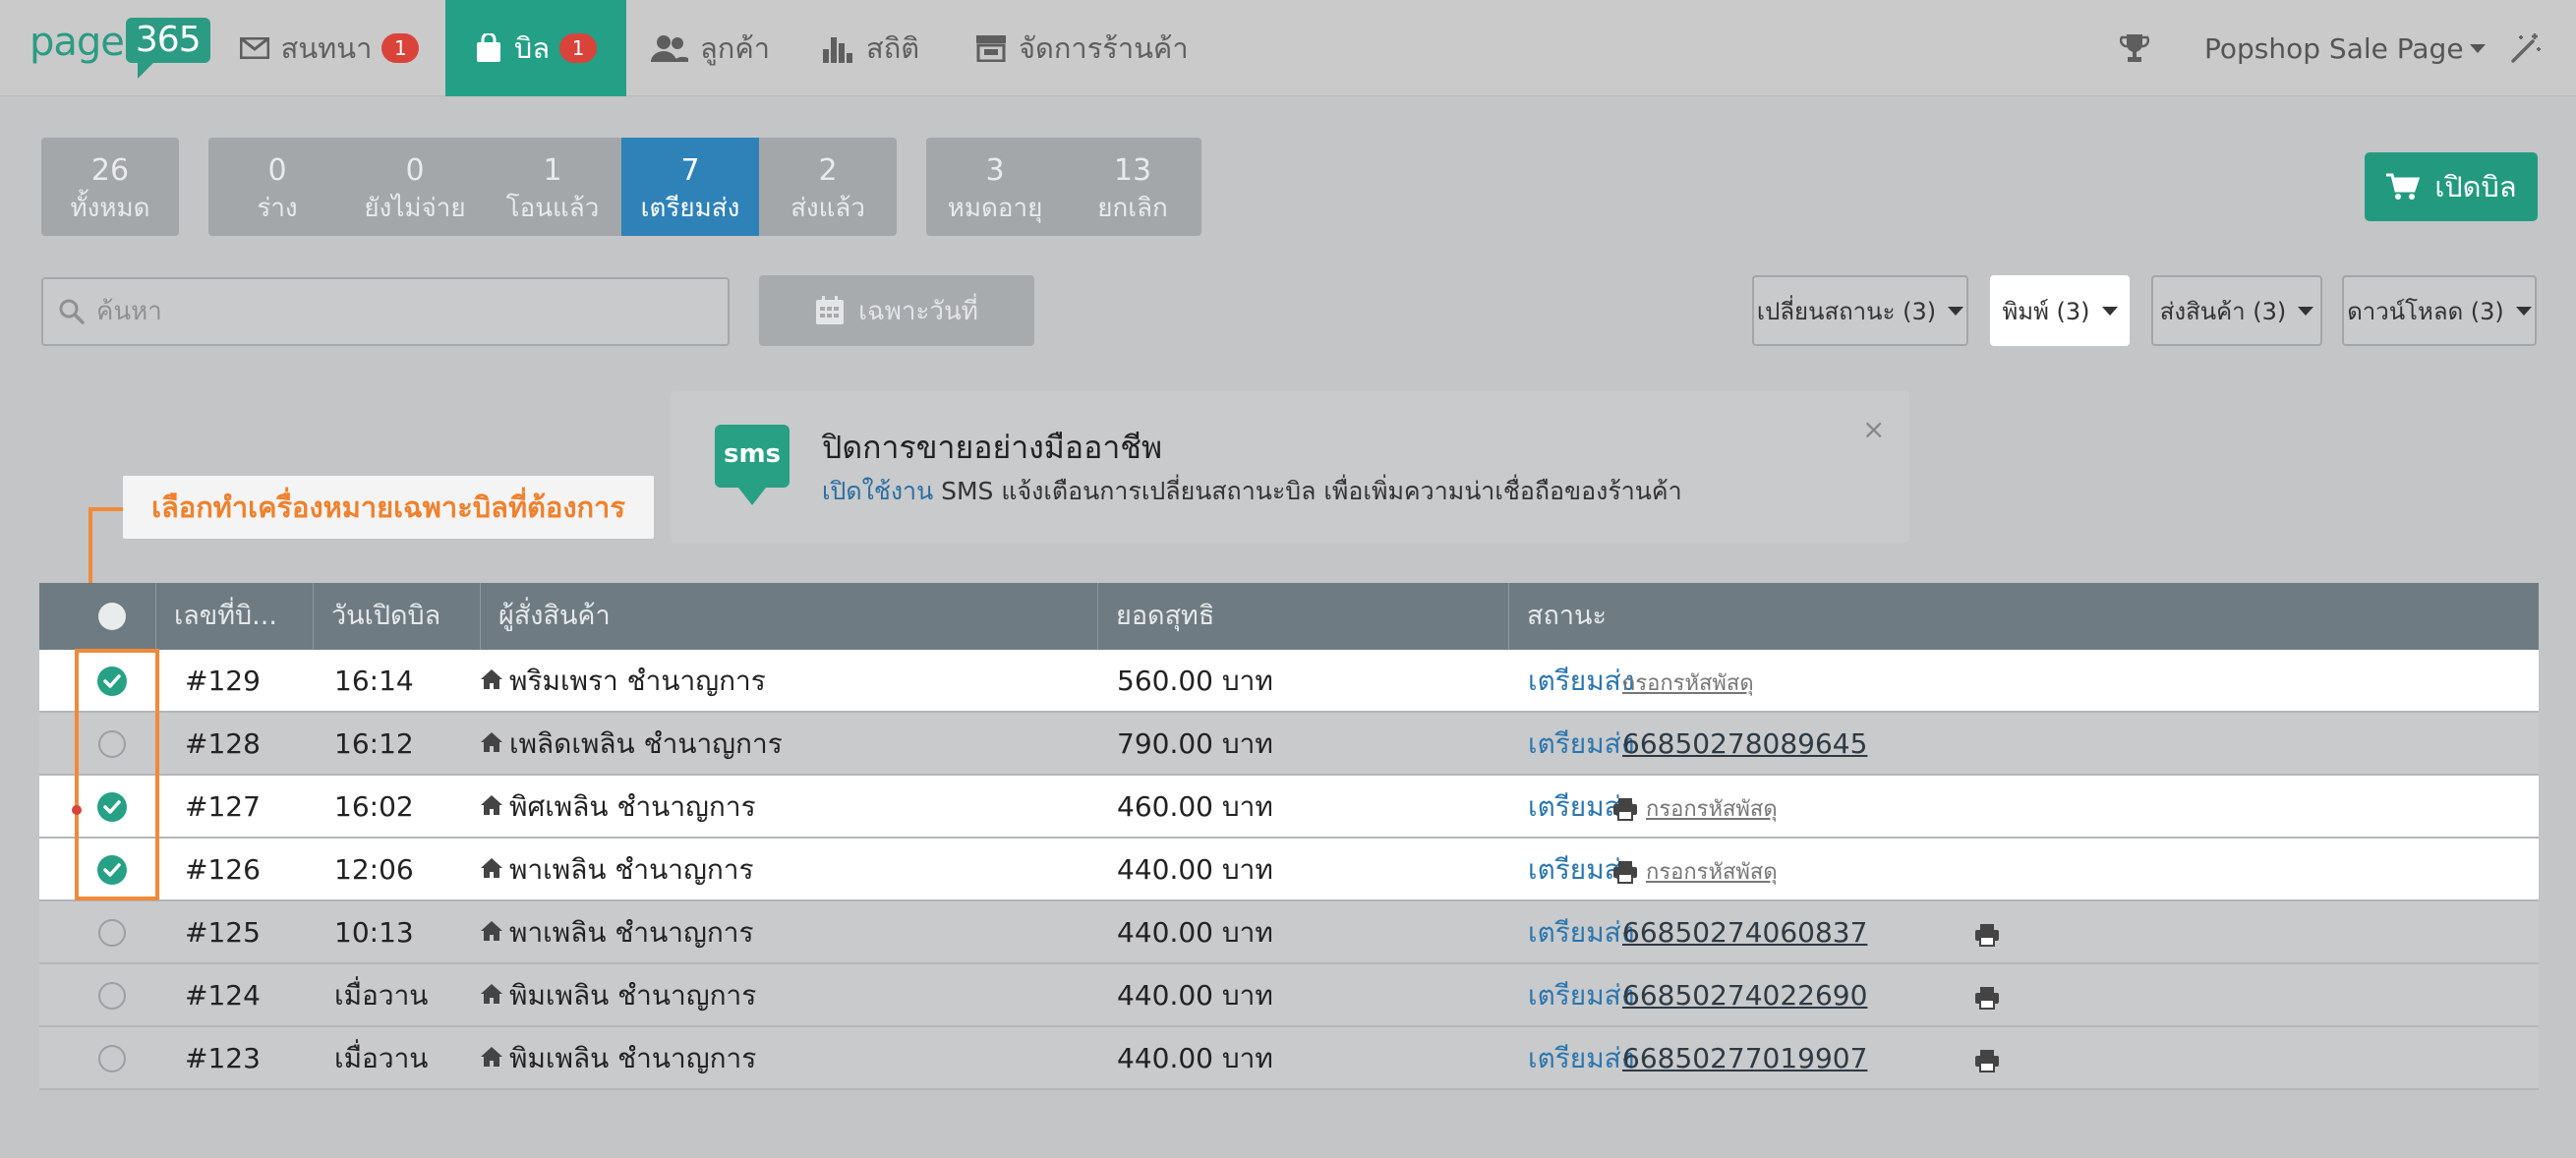 The width and height of the screenshot is (2576, 1158). What do you see at coordinates (646, 743) in the screenshot?
I see `customer-name: เพลิดเพลิน ชำนาญการ` at bounding box center [646, 743].